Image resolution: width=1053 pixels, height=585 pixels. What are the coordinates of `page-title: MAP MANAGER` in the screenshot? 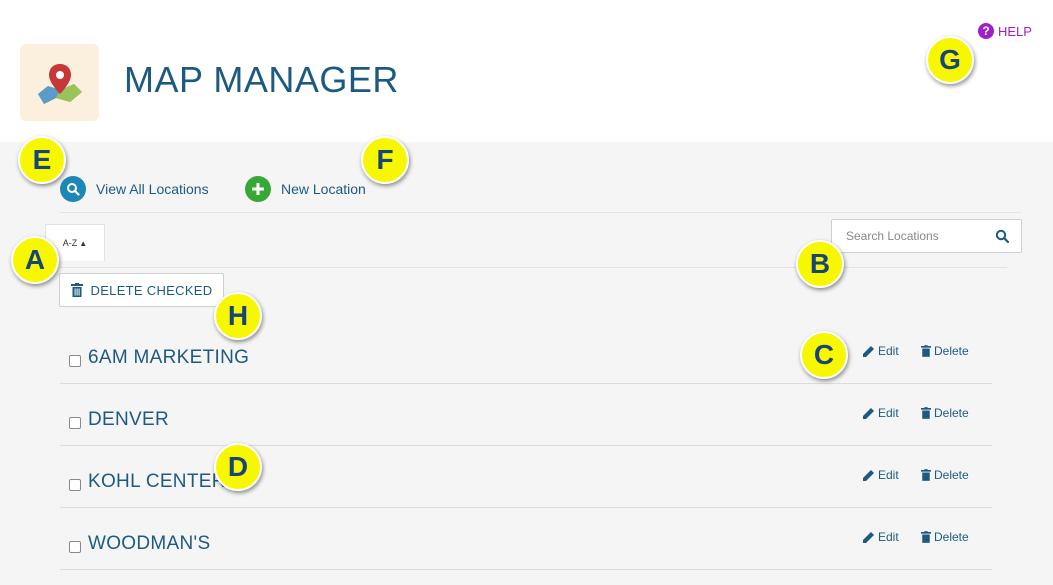 It's located at (261, 79).